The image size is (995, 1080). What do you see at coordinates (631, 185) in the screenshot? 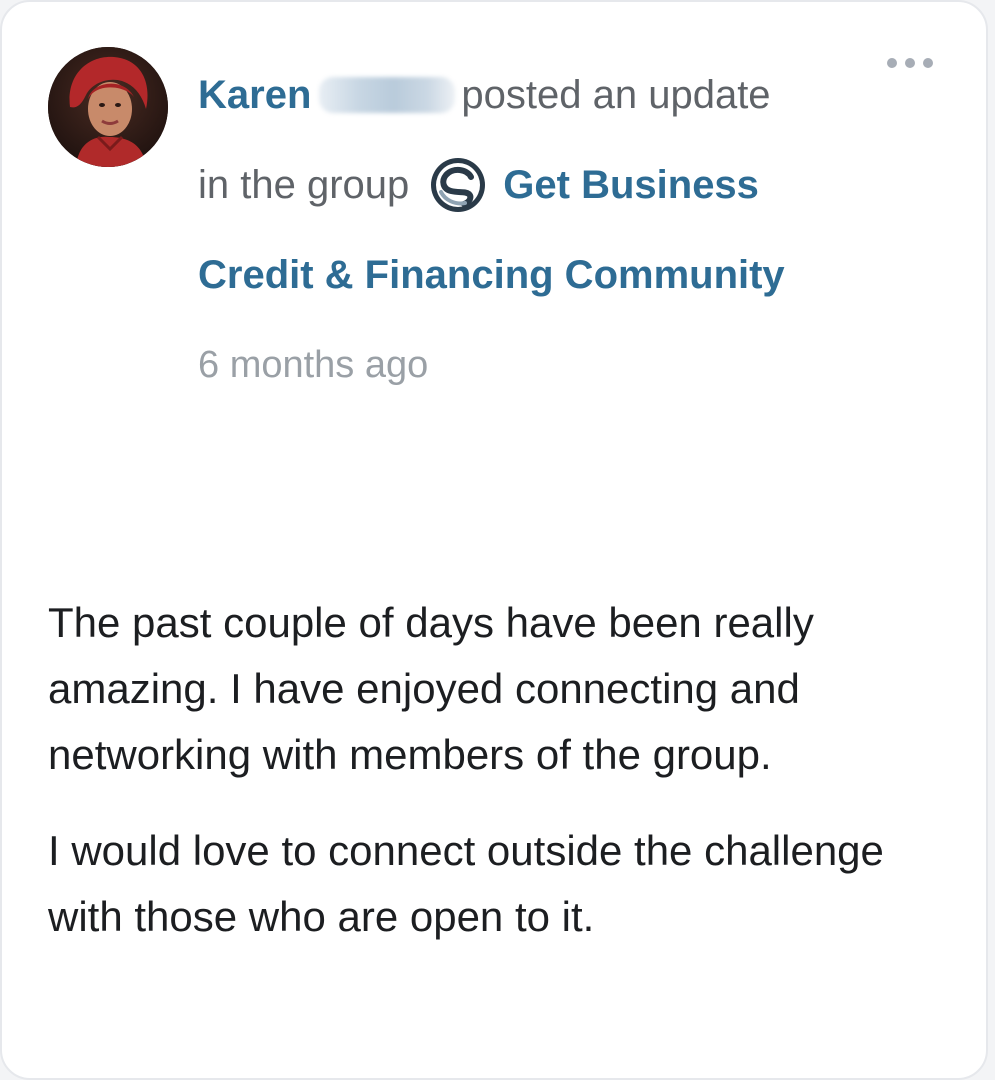
I see `group-name-link: Get Business` at bounding box center [631, 185].